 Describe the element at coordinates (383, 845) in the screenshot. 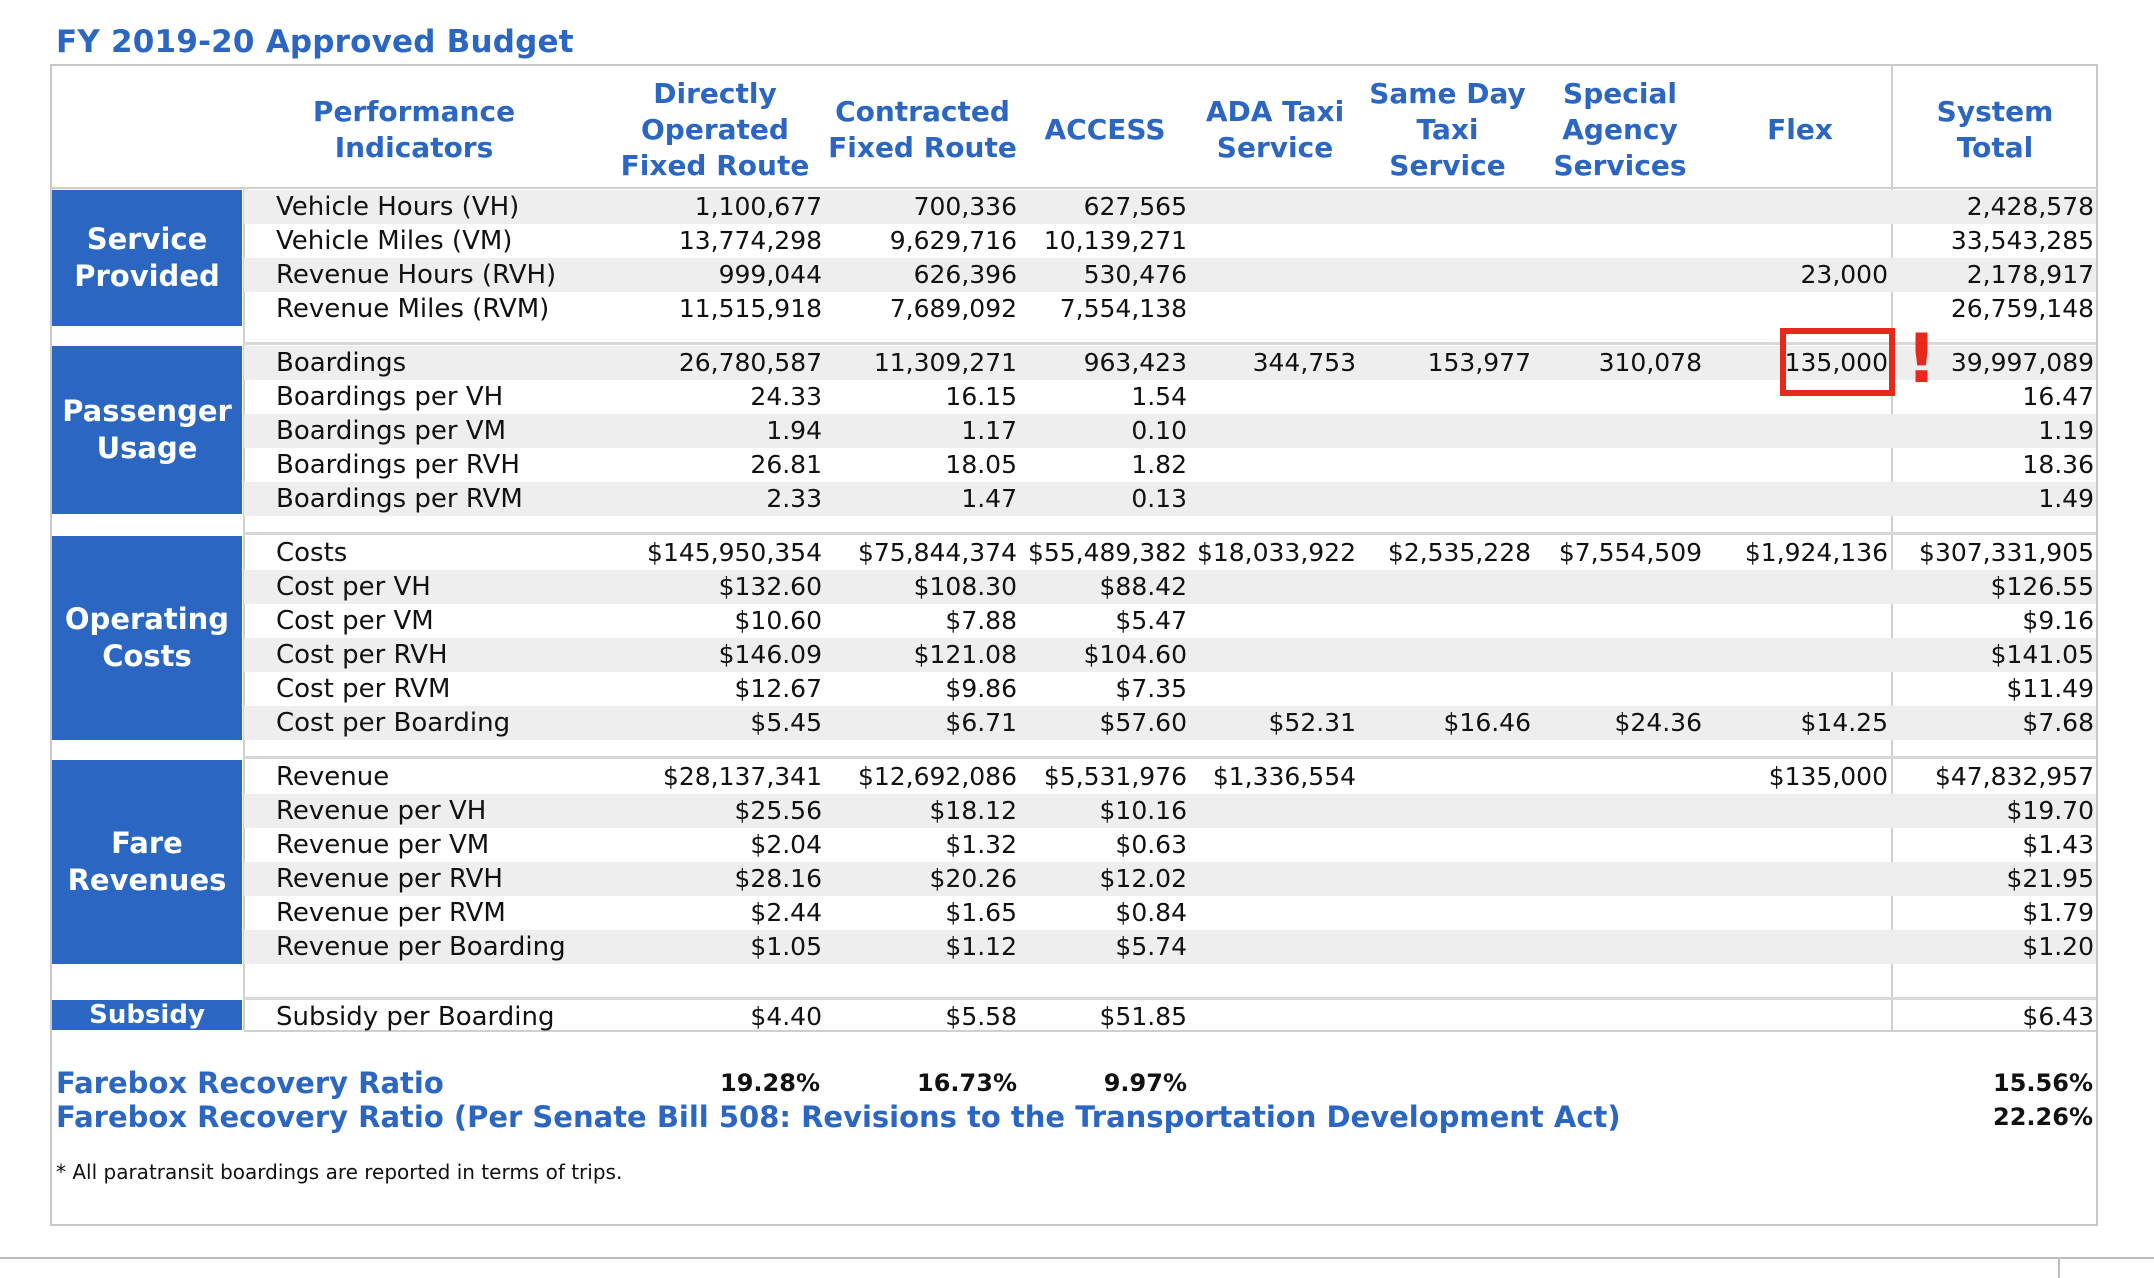

I see `row-label: Revenue per VM` at that location.